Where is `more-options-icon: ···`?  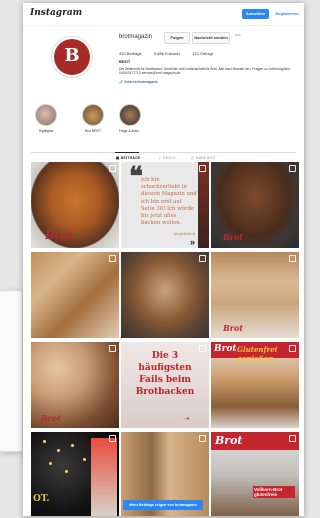
more-options-icon: ··· is located at coordinates (238, 37).